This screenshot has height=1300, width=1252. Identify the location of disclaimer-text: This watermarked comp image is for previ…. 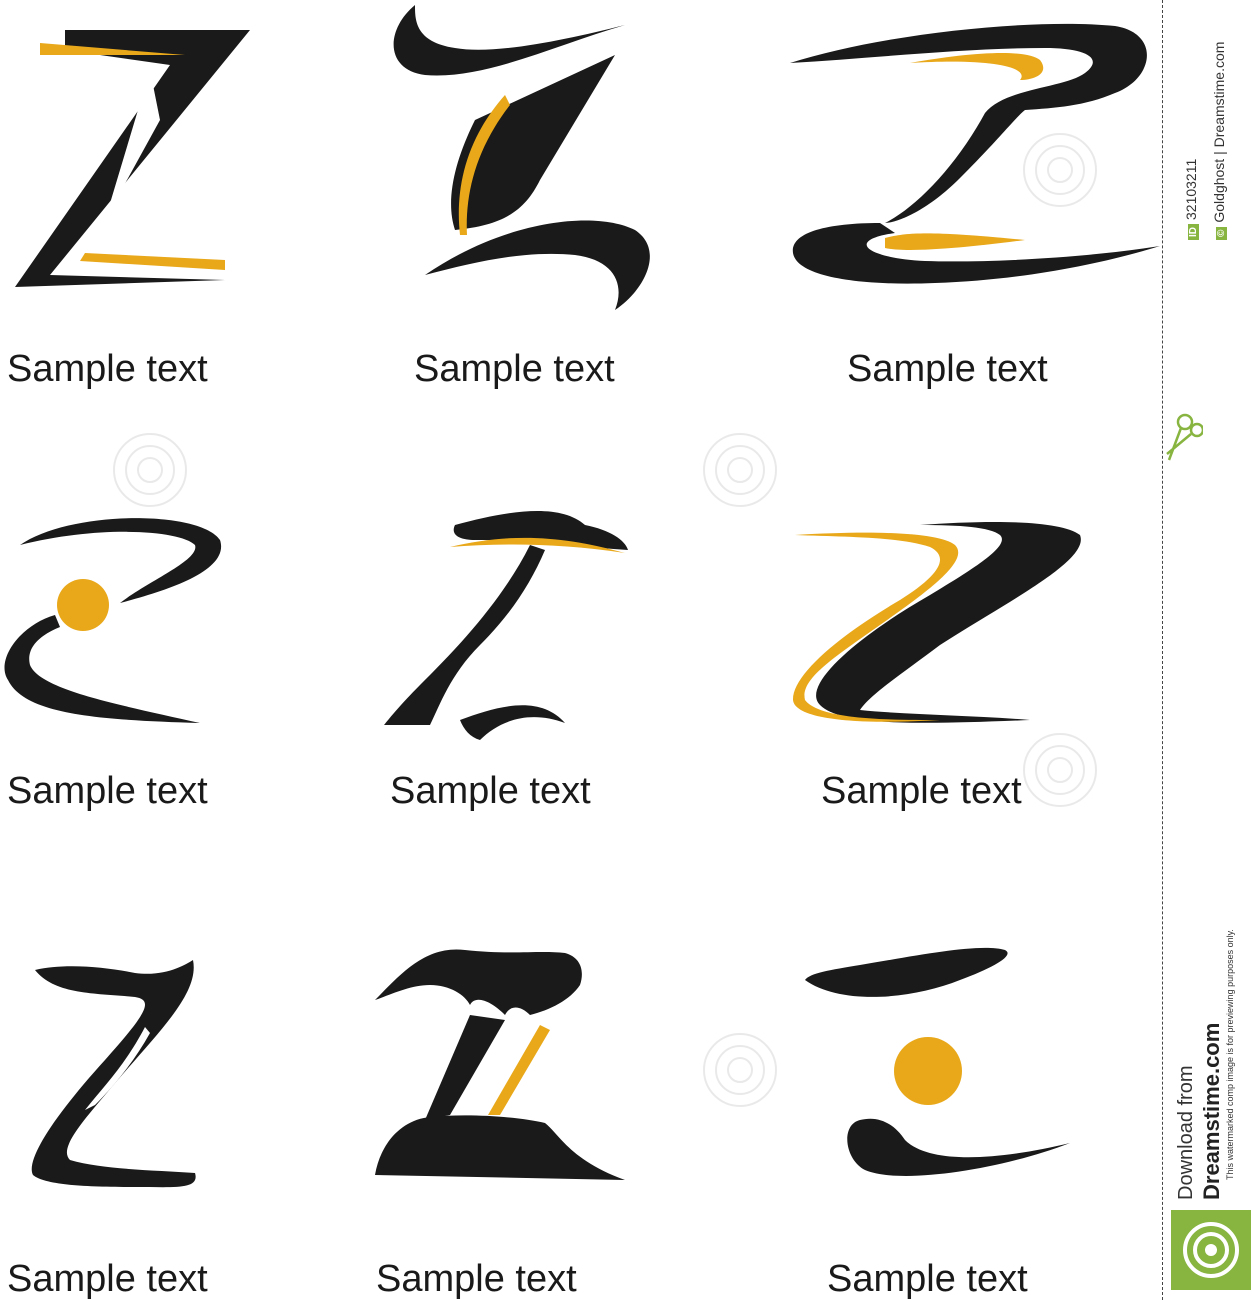
(1230, 1054).